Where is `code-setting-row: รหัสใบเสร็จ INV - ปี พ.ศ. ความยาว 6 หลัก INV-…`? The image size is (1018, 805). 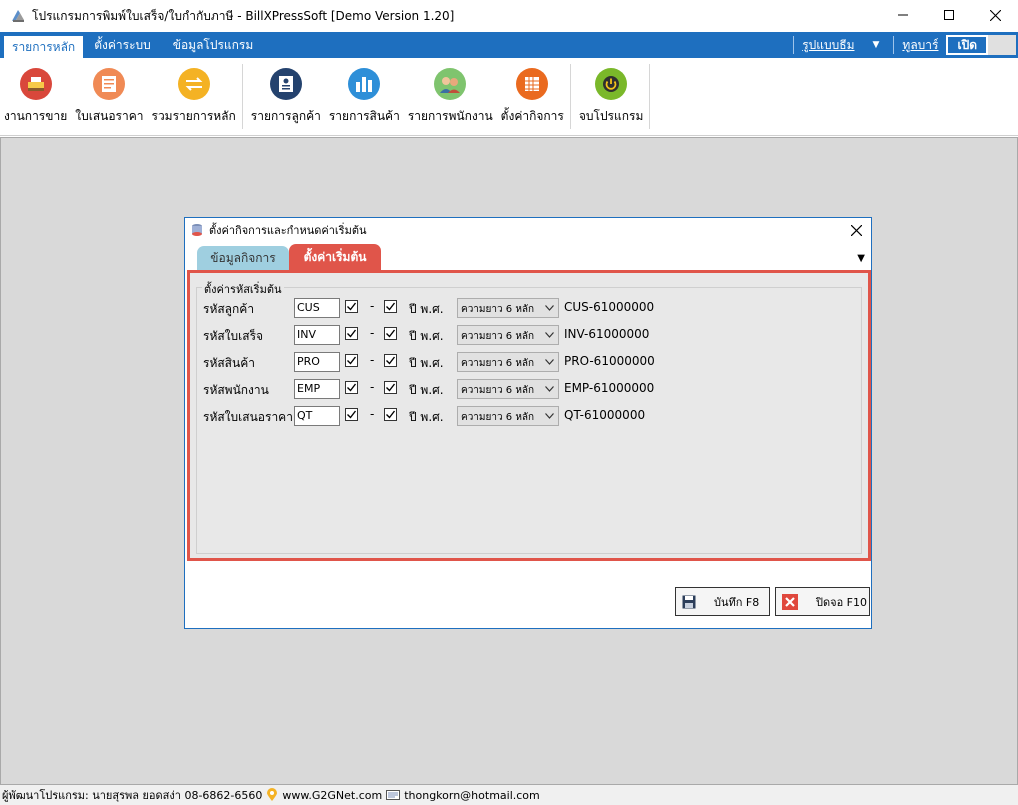
code-setting-row: รหัสใบเสร็จ INV - ปี พ.ศ. ความยาว 6 หลัก INV-… is located at coordinates (529, 335).